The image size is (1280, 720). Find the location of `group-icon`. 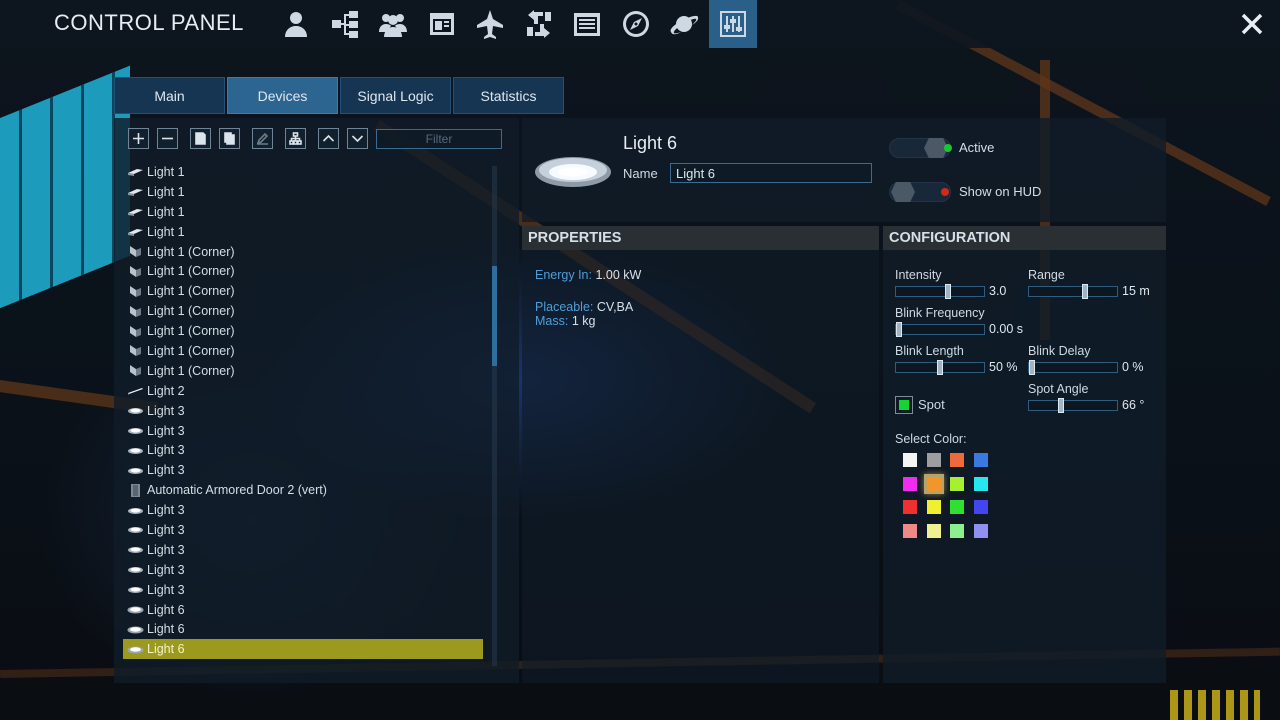

group-icon is located at coordinates (393, 24).